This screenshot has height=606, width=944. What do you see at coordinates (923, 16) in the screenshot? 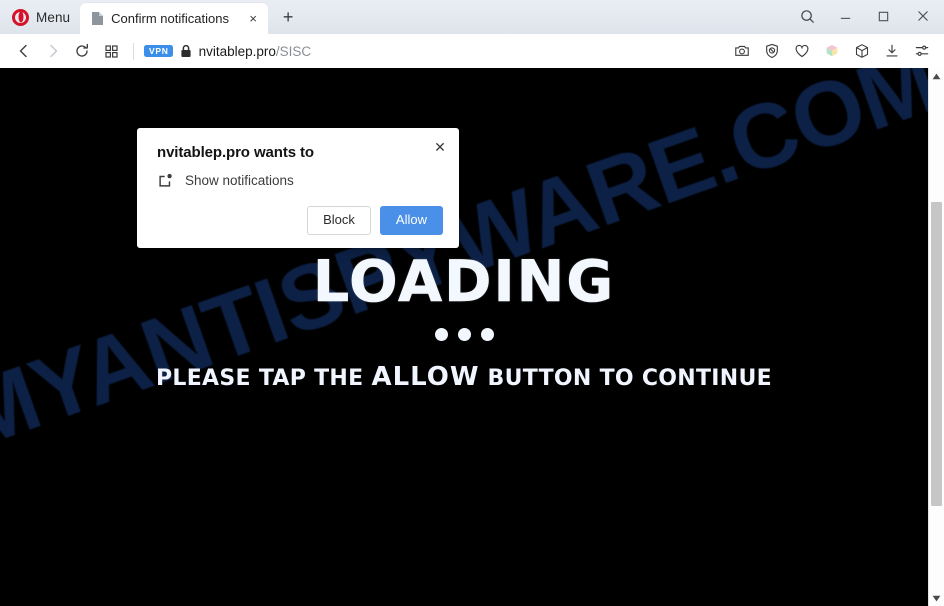
I see `close-icon` at bounding box center [923, 16].